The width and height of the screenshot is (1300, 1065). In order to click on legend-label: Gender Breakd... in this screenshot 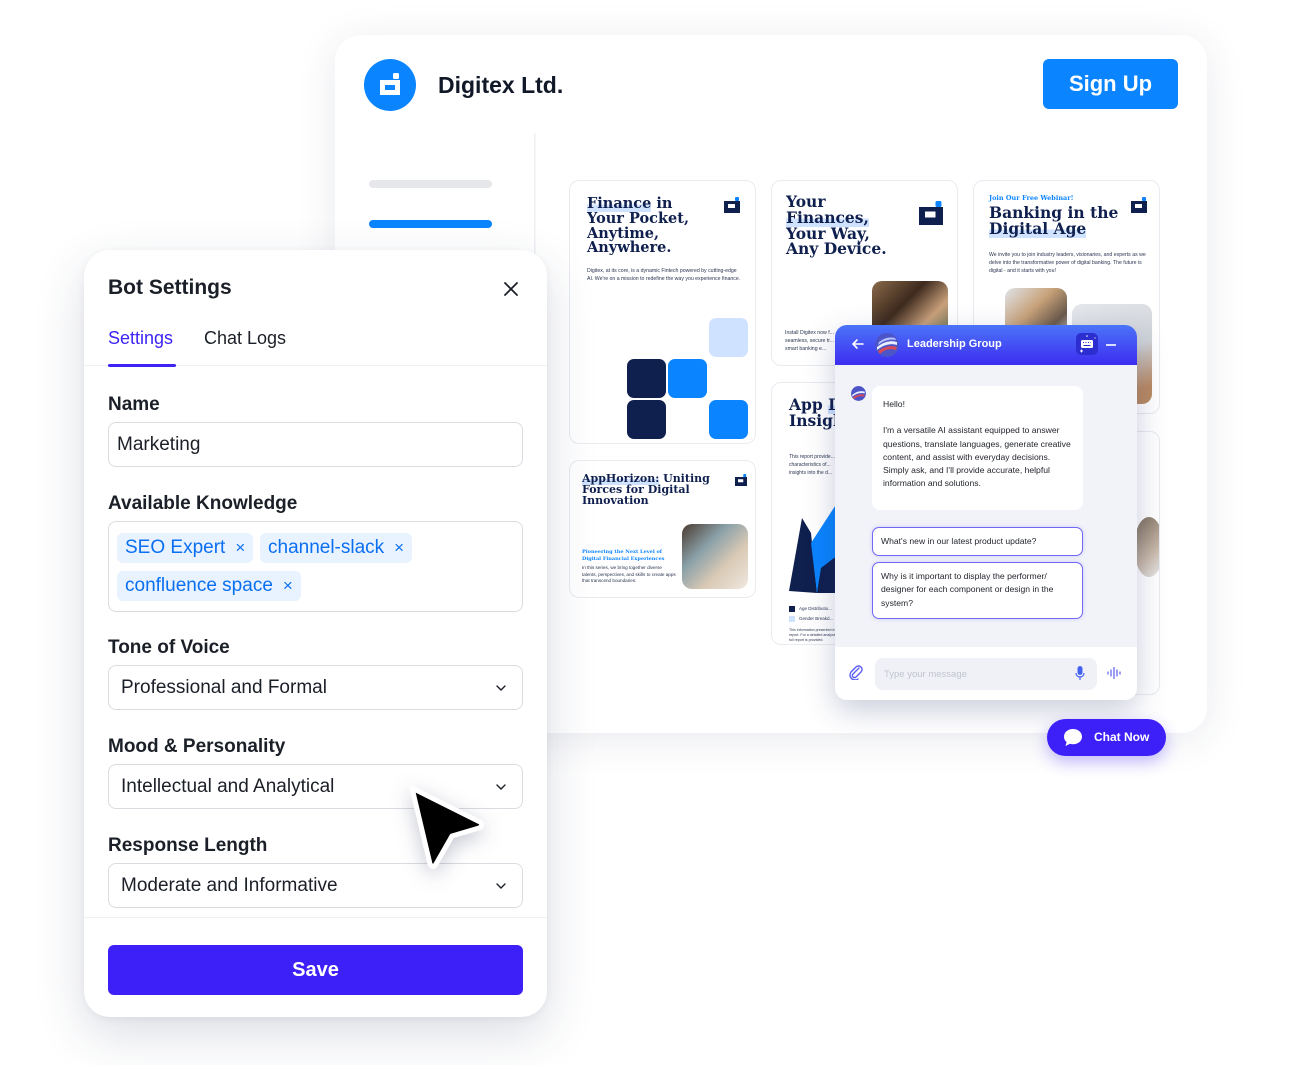, I will do `click(816, 618)`.